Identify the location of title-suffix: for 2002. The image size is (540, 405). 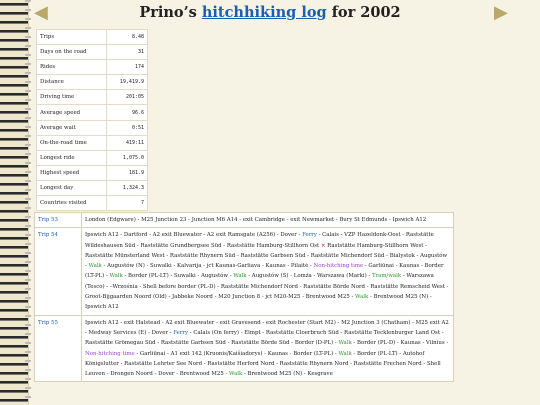
(363, 12).